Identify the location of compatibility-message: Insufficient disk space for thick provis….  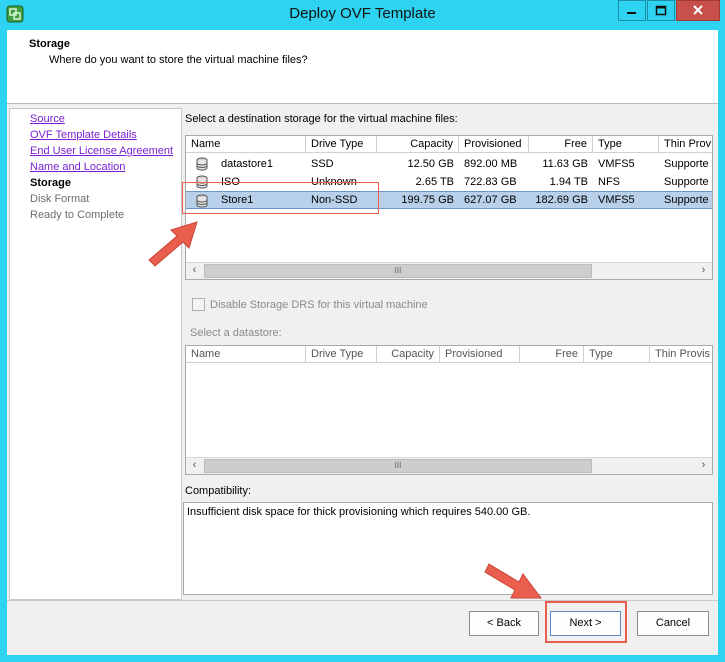
(359, 512).